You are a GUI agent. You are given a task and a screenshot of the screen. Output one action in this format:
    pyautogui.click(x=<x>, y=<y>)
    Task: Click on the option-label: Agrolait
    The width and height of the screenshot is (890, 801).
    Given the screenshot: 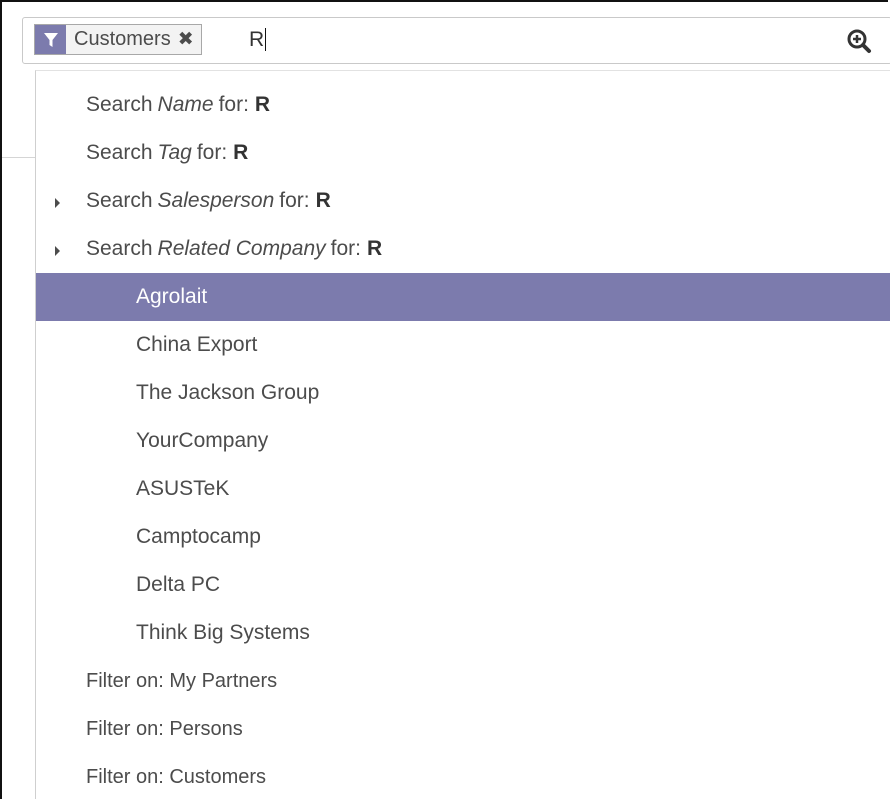 What is the action you would take?
    pyautogui.click(x=172, y=296)
    